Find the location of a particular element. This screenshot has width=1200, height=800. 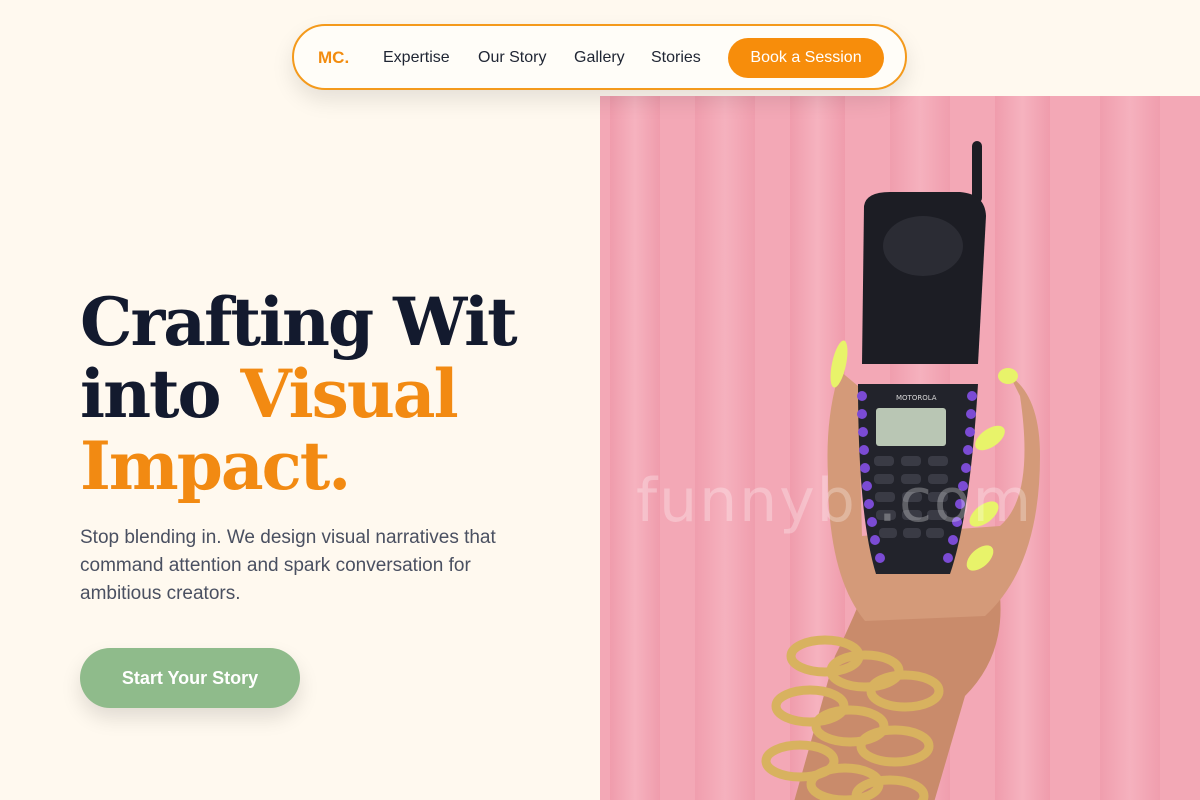

nav-link-gallery: Gallery is located at coordinates (599, 58).